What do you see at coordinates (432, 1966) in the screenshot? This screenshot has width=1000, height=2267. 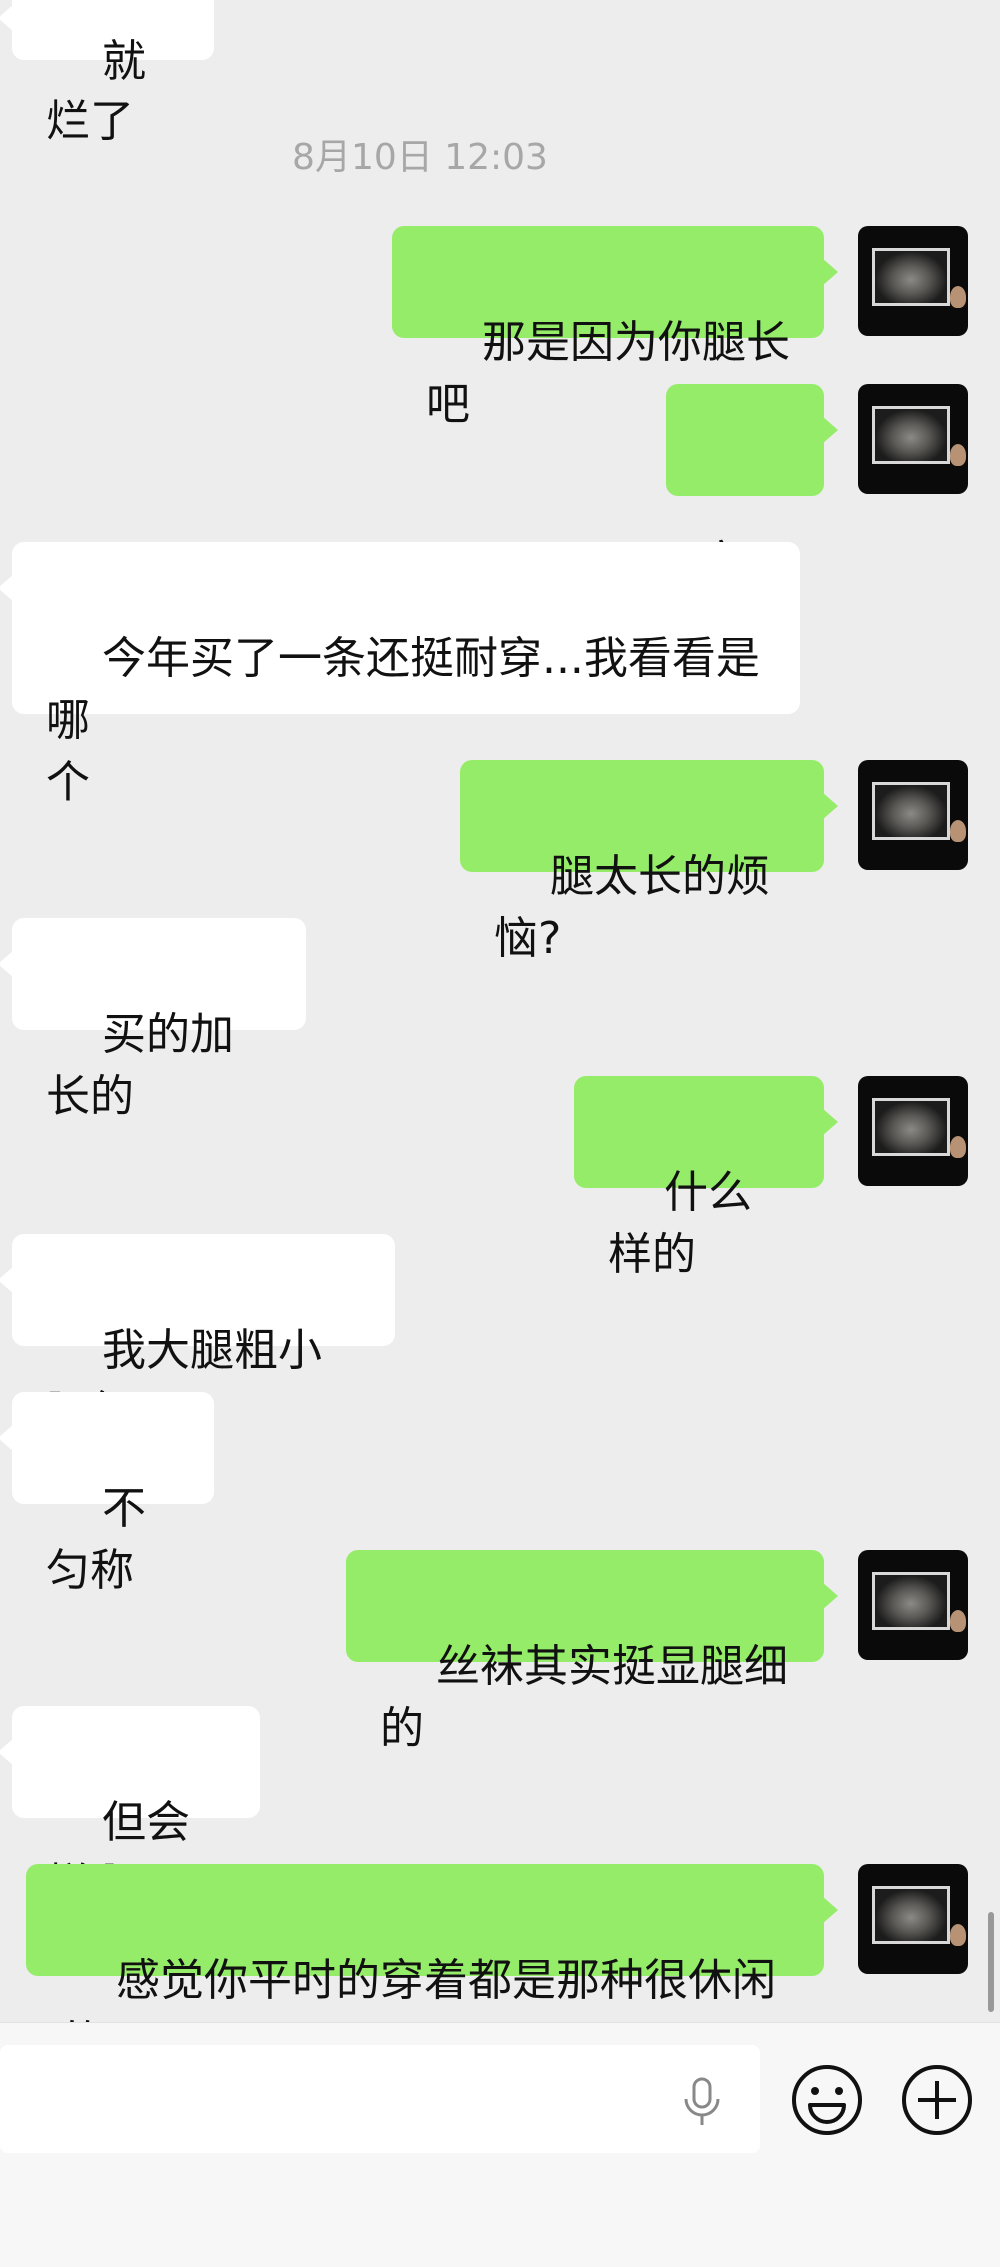 I see `message-bubble-outgoing: 感觉你平时的穿着都是那种很休闲的` at bounding box center [432, 1966].